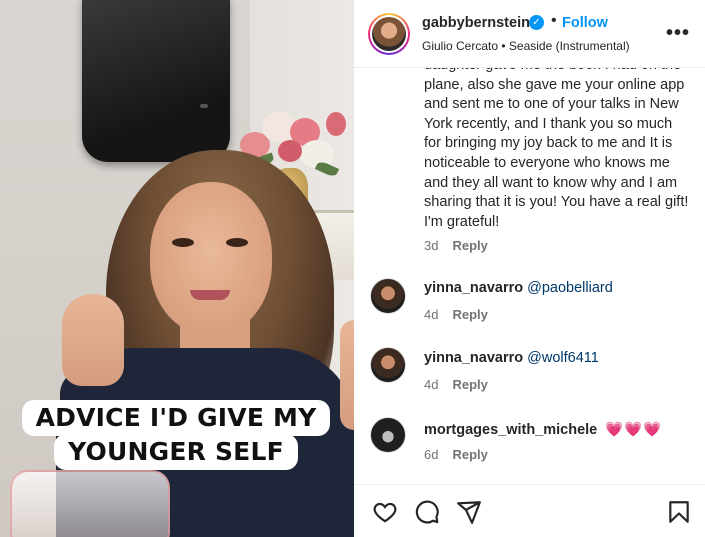 The width and height of the screenshot is (705, 537). What do you see at coordinates (679, 512) in the screenshot?
I see `bookmark-icon` at bounding box center [679, 512].